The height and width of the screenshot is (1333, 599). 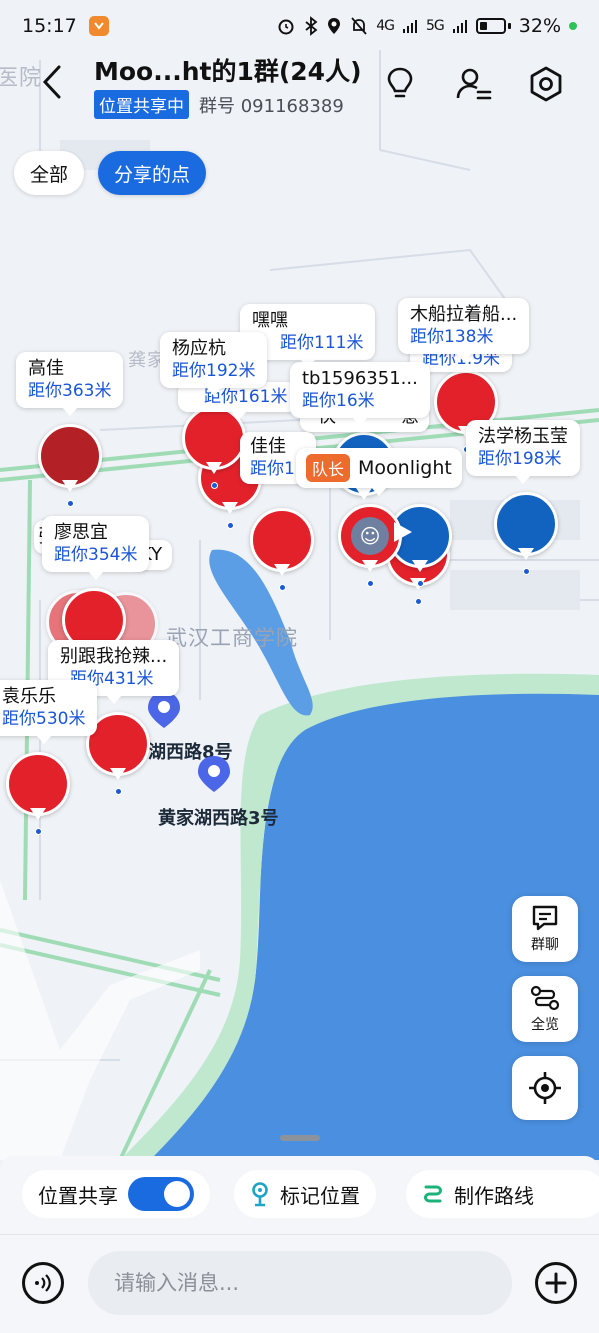 What do you see at coordinates (270, 320) in the screenshot?
I see `member-name: 嘿嘿` at bounding box center [270, 320].